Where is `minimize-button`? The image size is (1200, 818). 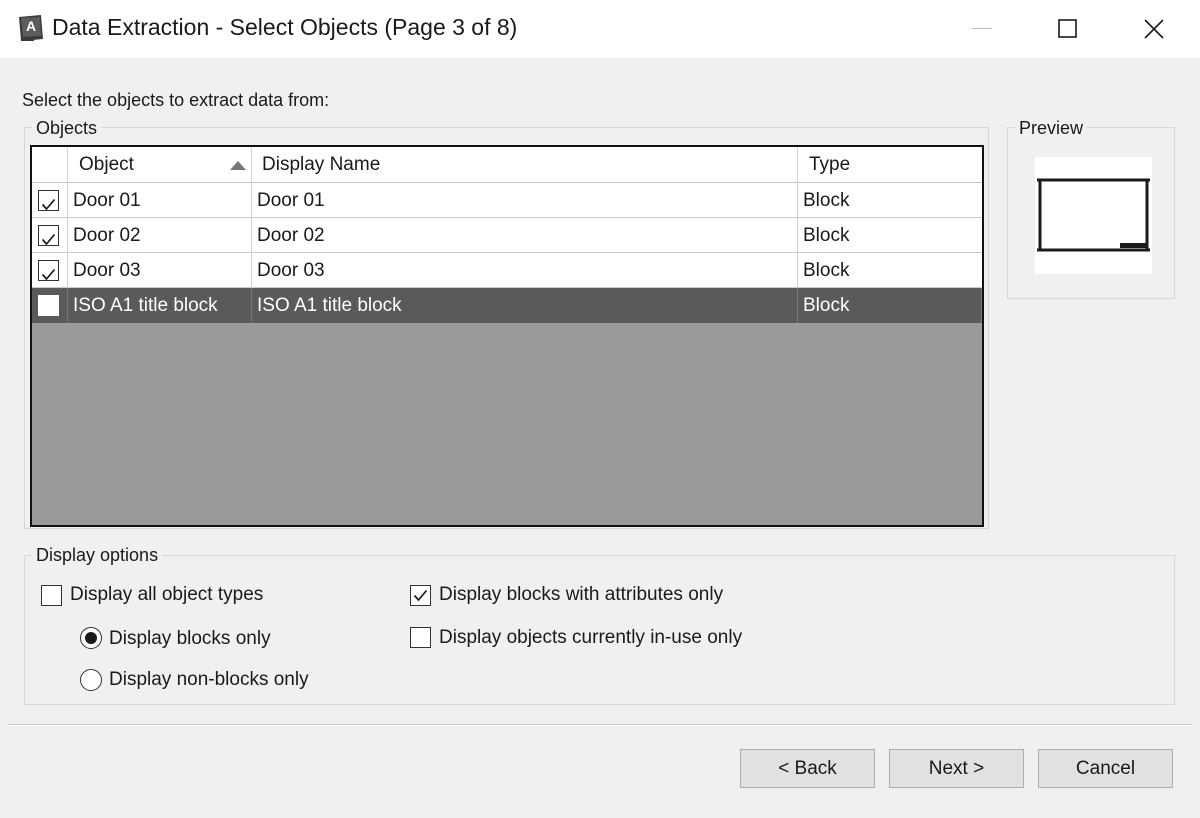 minimize-button is located at coordinates (982, 29).